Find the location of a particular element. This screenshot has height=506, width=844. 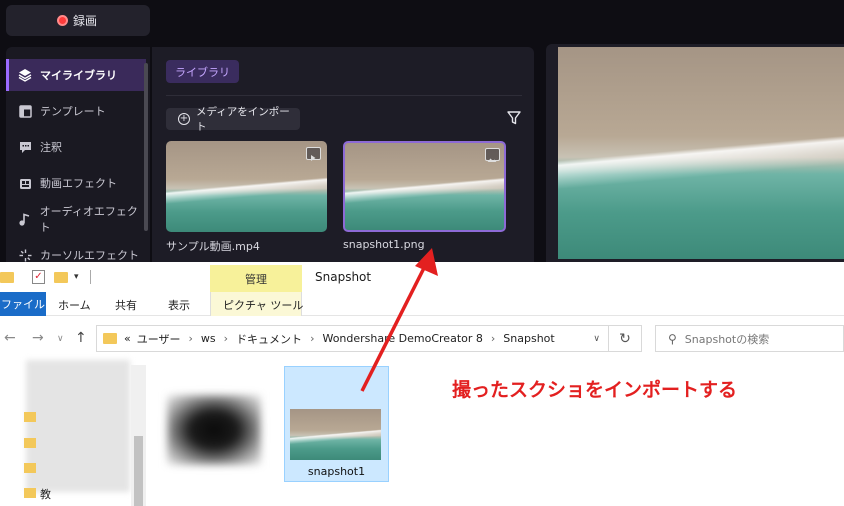

record-button: 録画 is located at coordinates (78, 20).